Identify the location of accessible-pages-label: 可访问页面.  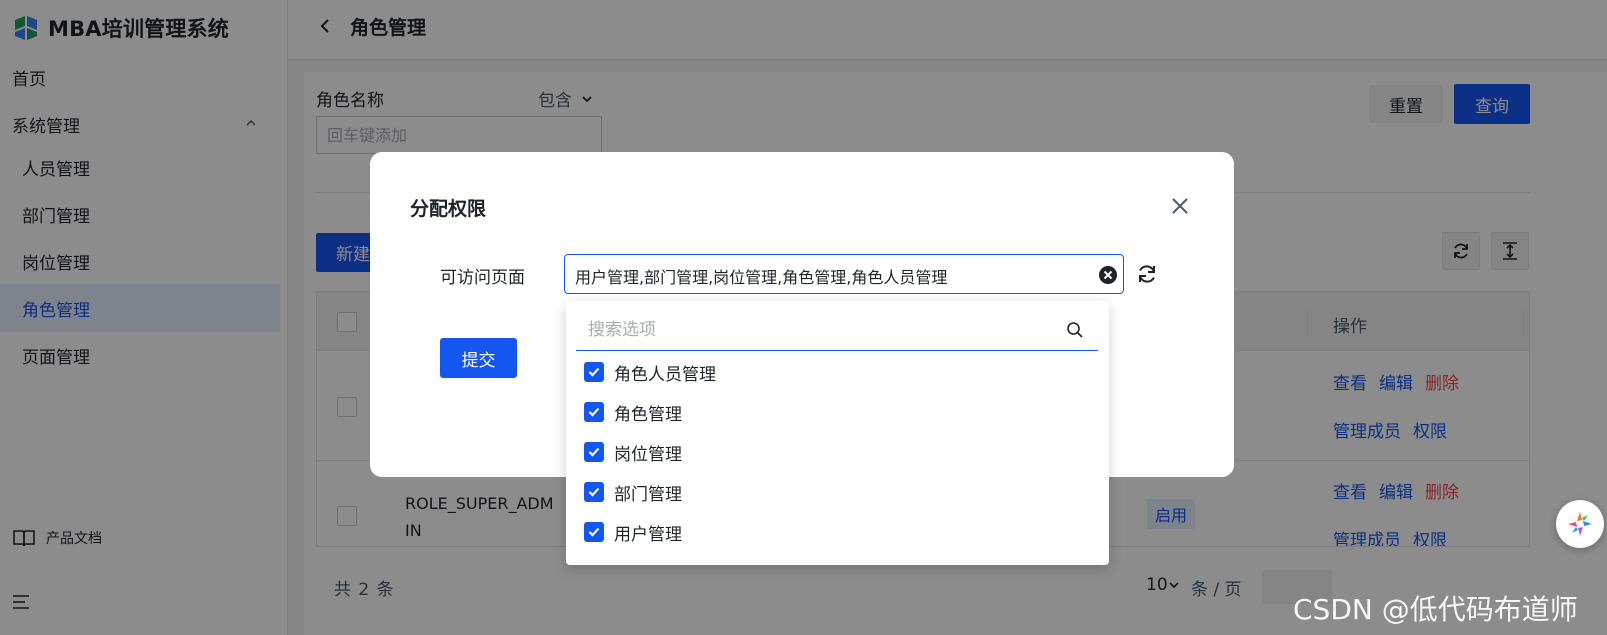
(482, 278).